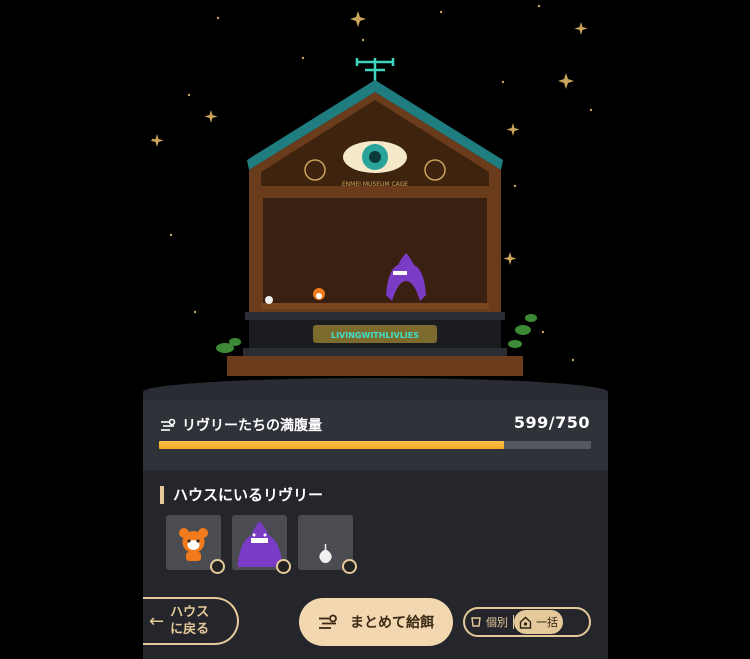  I want to click on house-roof, so click(375, 135).